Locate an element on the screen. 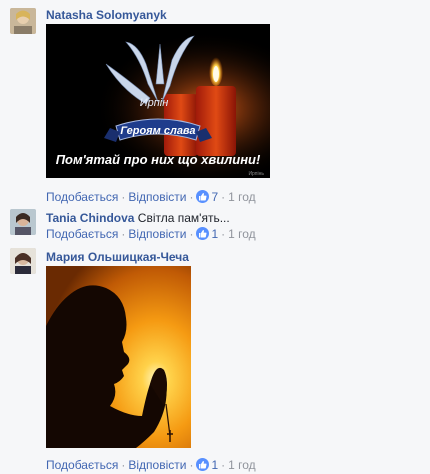 The height and width of the screenshot is (474, 430). comment-author: Natasha Solomyanyk is located at coordinates (106, 15).